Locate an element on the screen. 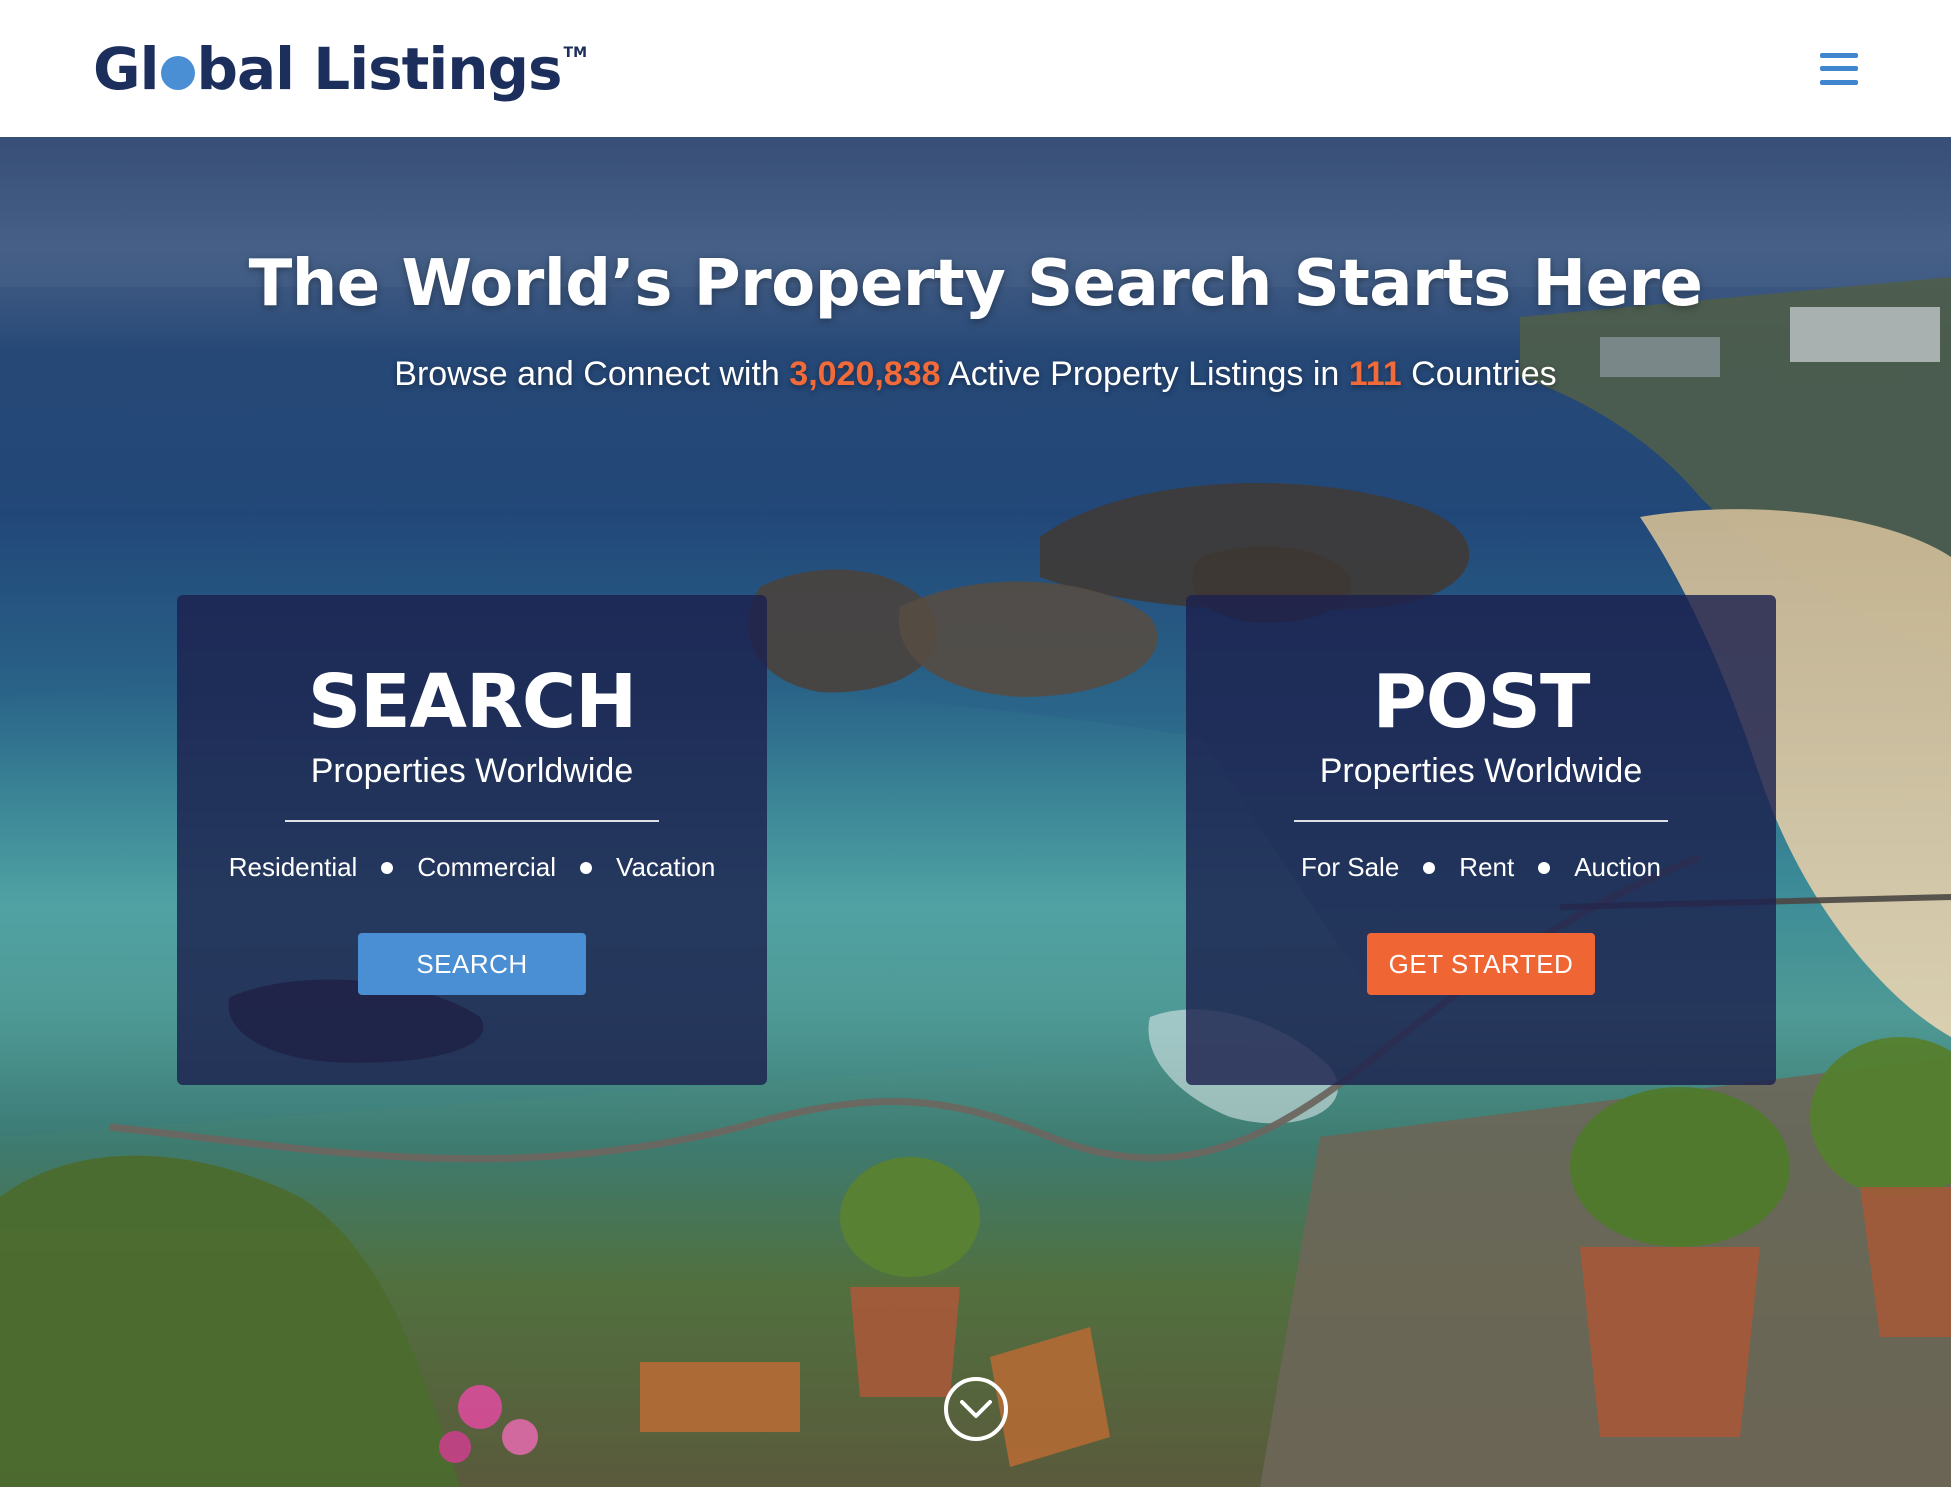 The image size is (1951, 1487). site-header: Gl bal Listings TM is located at coordinates (975, 68).